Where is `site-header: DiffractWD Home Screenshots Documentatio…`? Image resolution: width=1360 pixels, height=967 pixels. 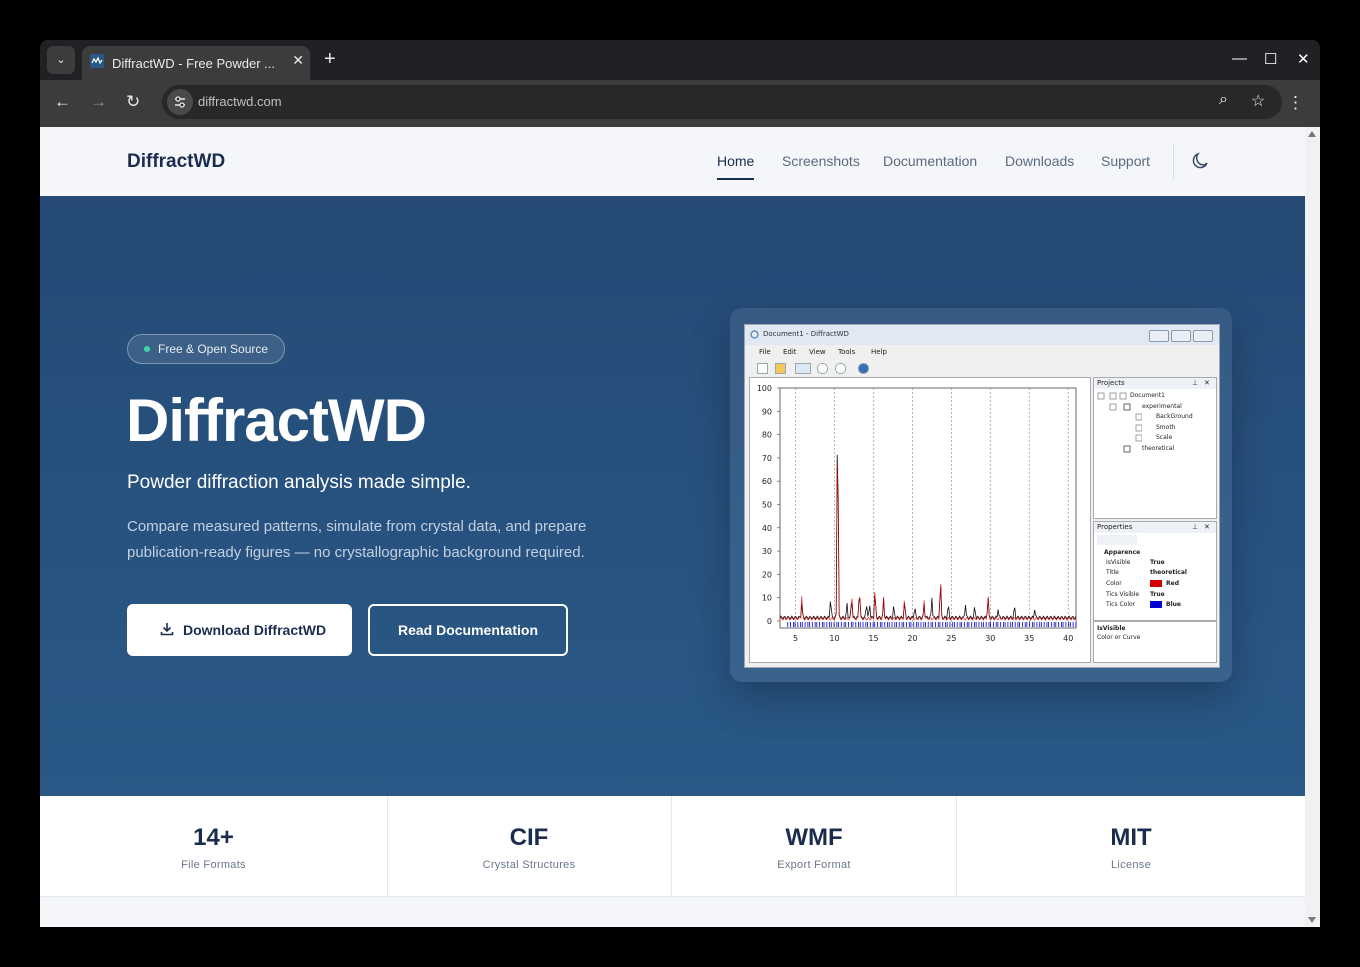 site-header: DiffractWD Home Screenshots Documentatio… is located at coordinates (672, 162).